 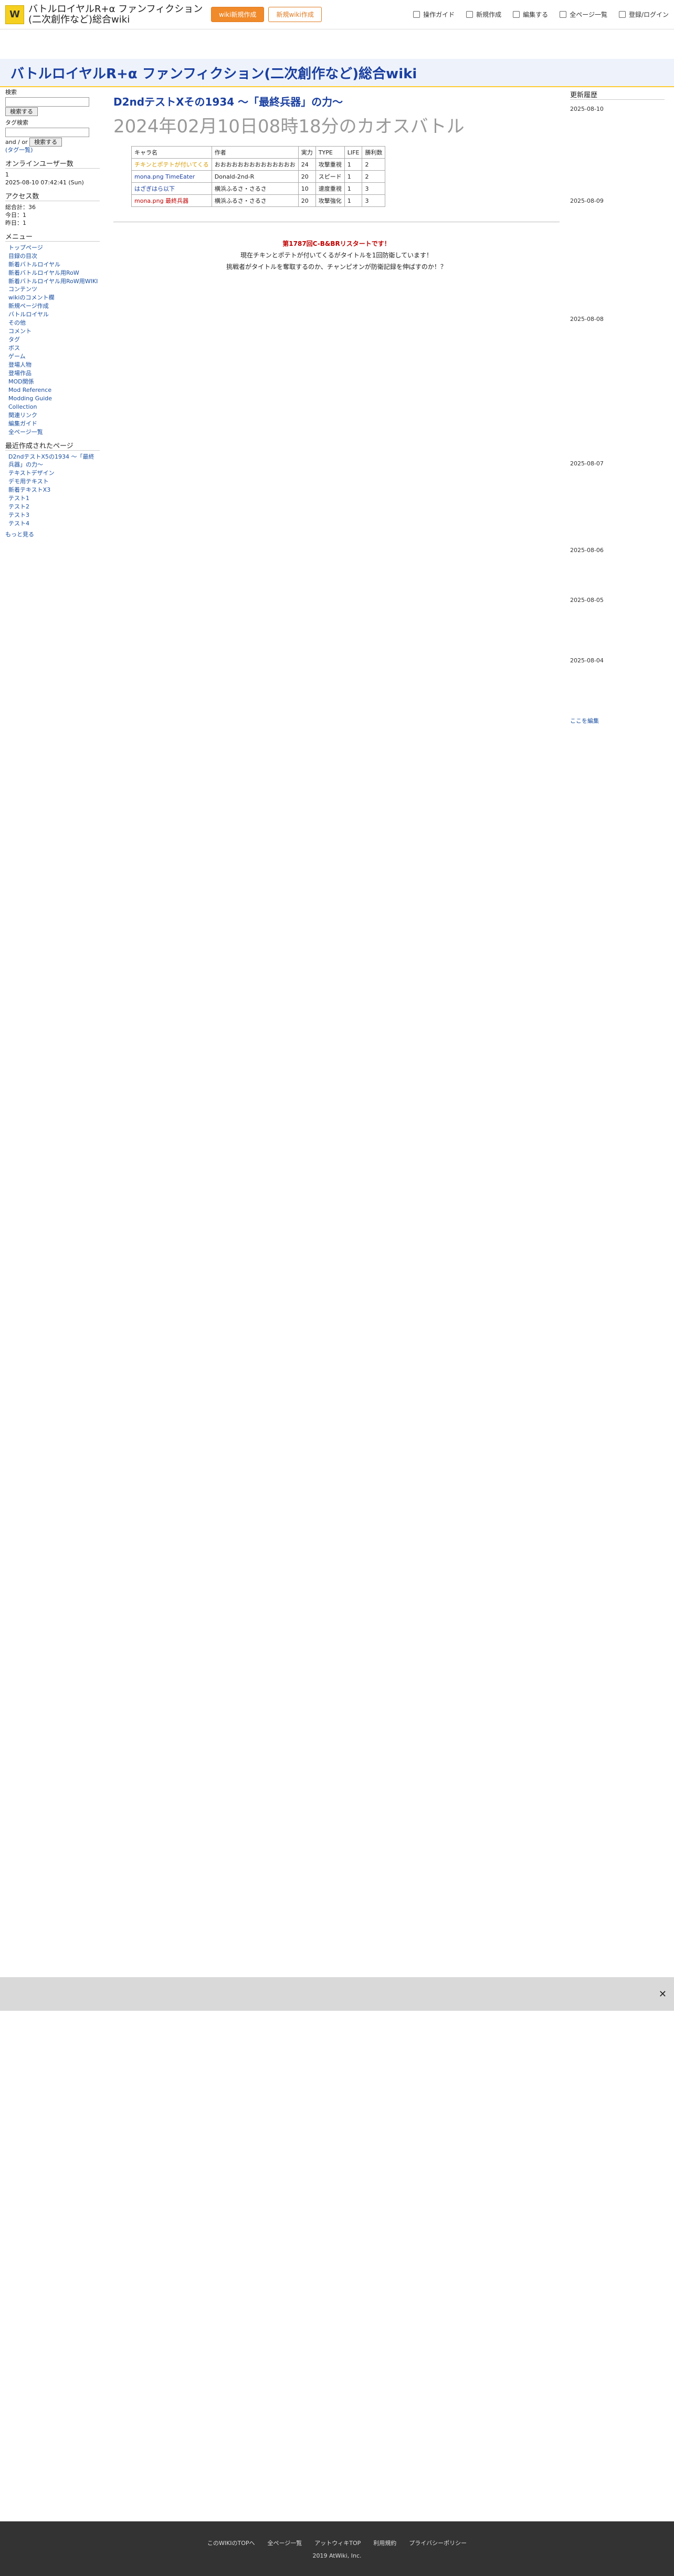 I want to click on menu-item: 新規ページ作成, so click(x=29, y=306).